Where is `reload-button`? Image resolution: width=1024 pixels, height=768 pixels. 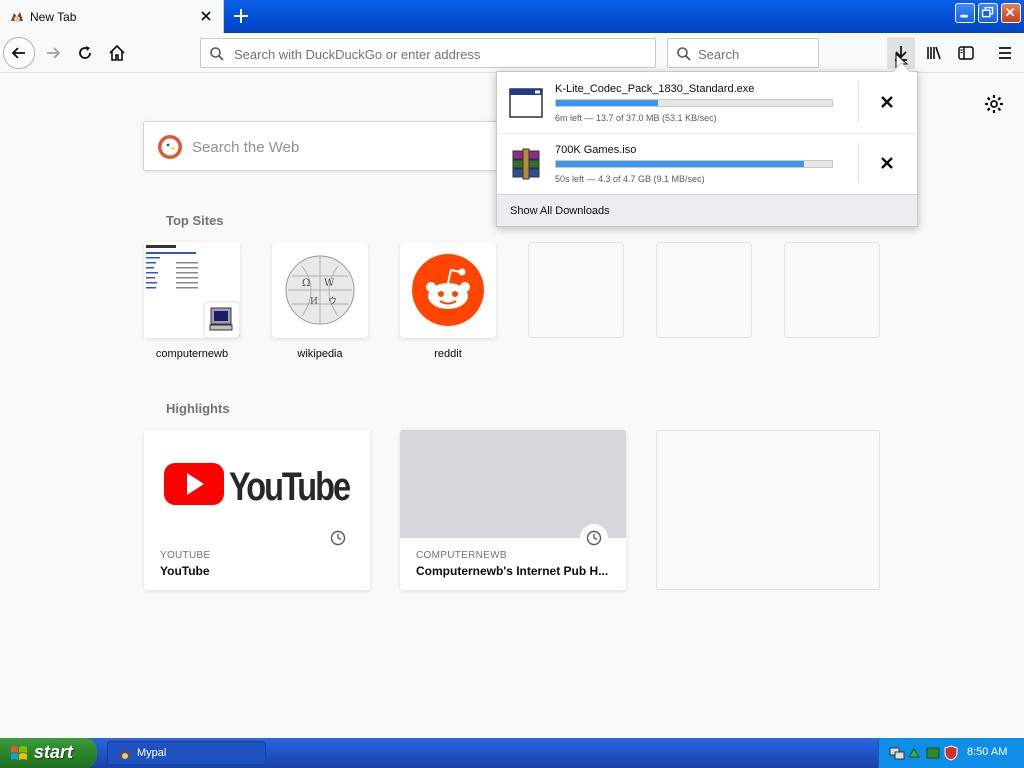 reload-button is located at coordinates (85, 53).